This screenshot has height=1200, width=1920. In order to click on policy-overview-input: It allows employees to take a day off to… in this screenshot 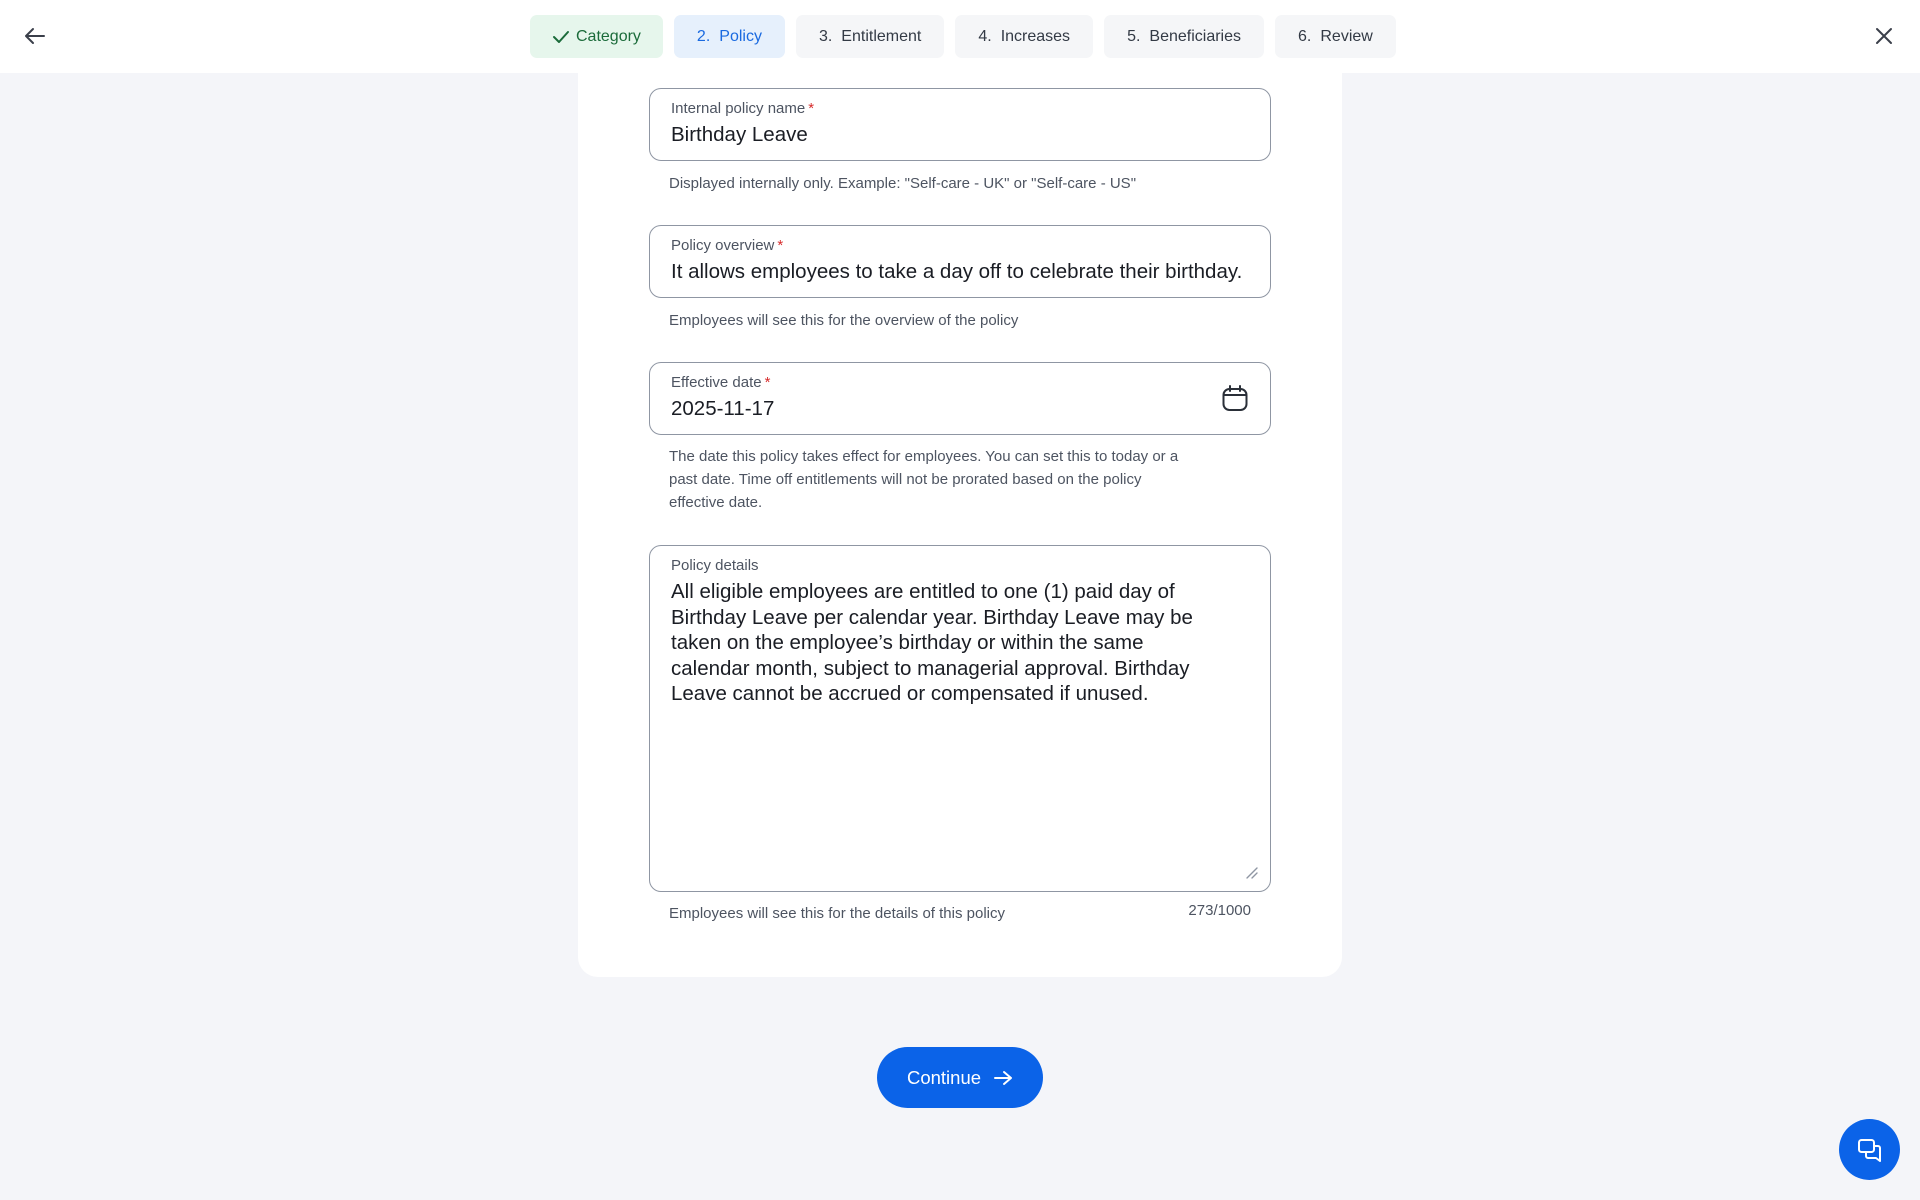, I will do `click(960, 272)`.